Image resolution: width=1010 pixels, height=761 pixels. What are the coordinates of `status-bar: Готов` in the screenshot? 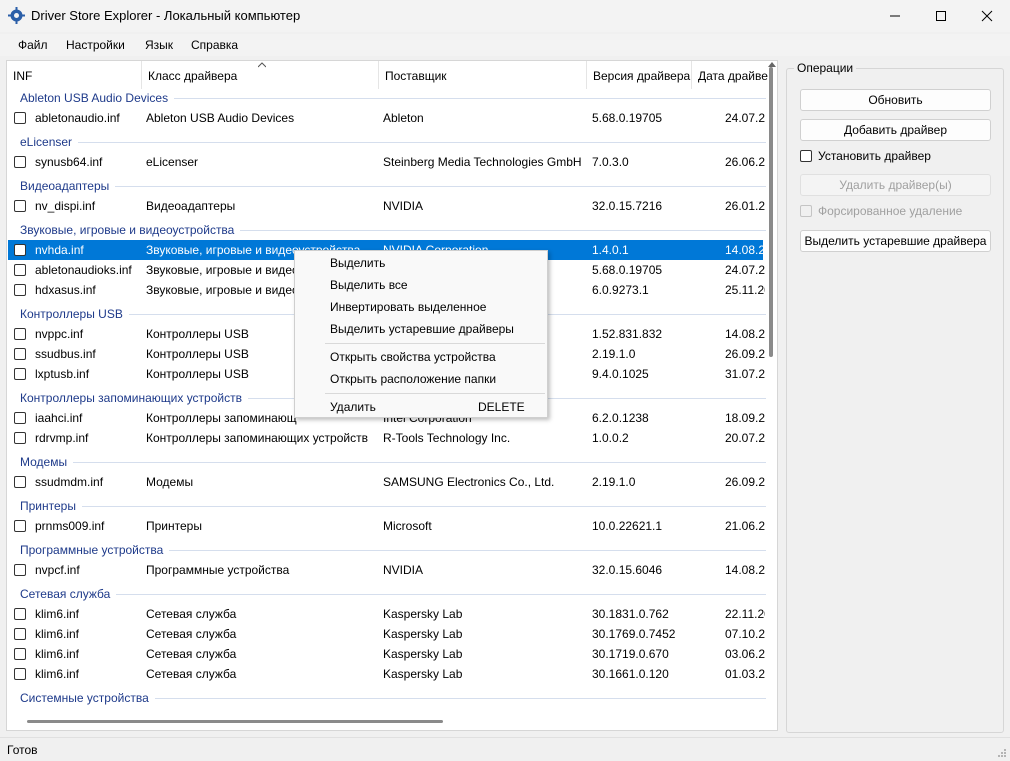 It's located at (505, 749).